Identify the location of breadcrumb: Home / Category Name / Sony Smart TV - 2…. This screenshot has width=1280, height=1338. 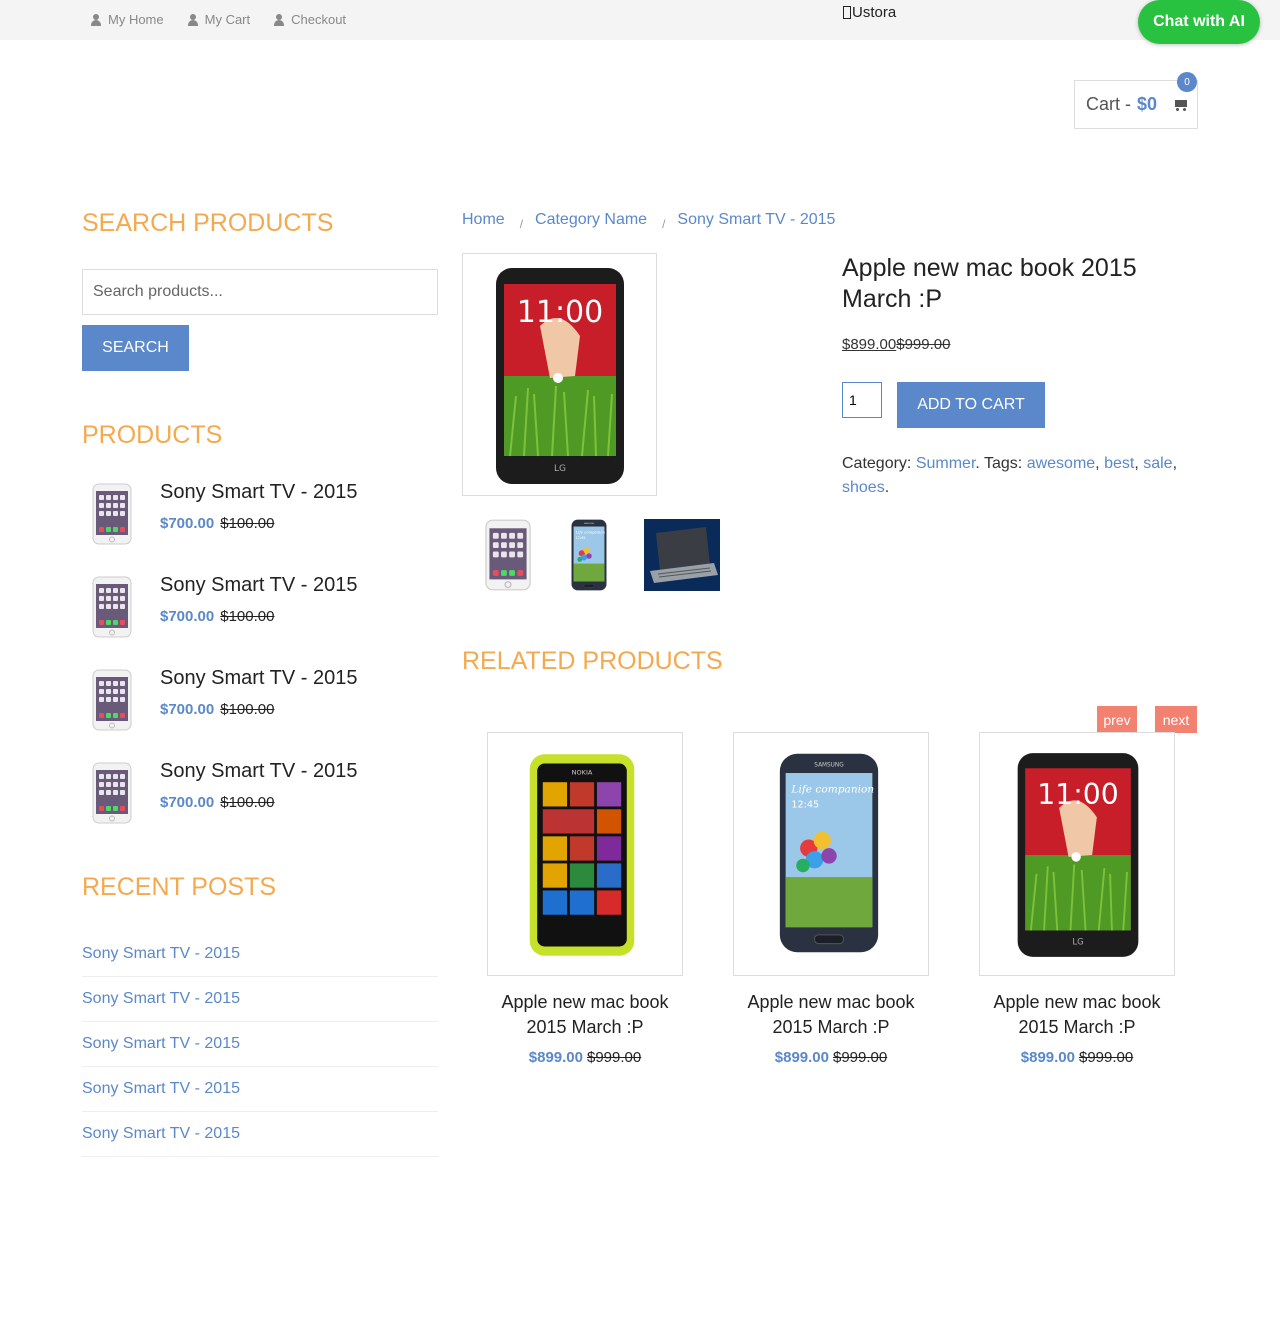
(648, 221).